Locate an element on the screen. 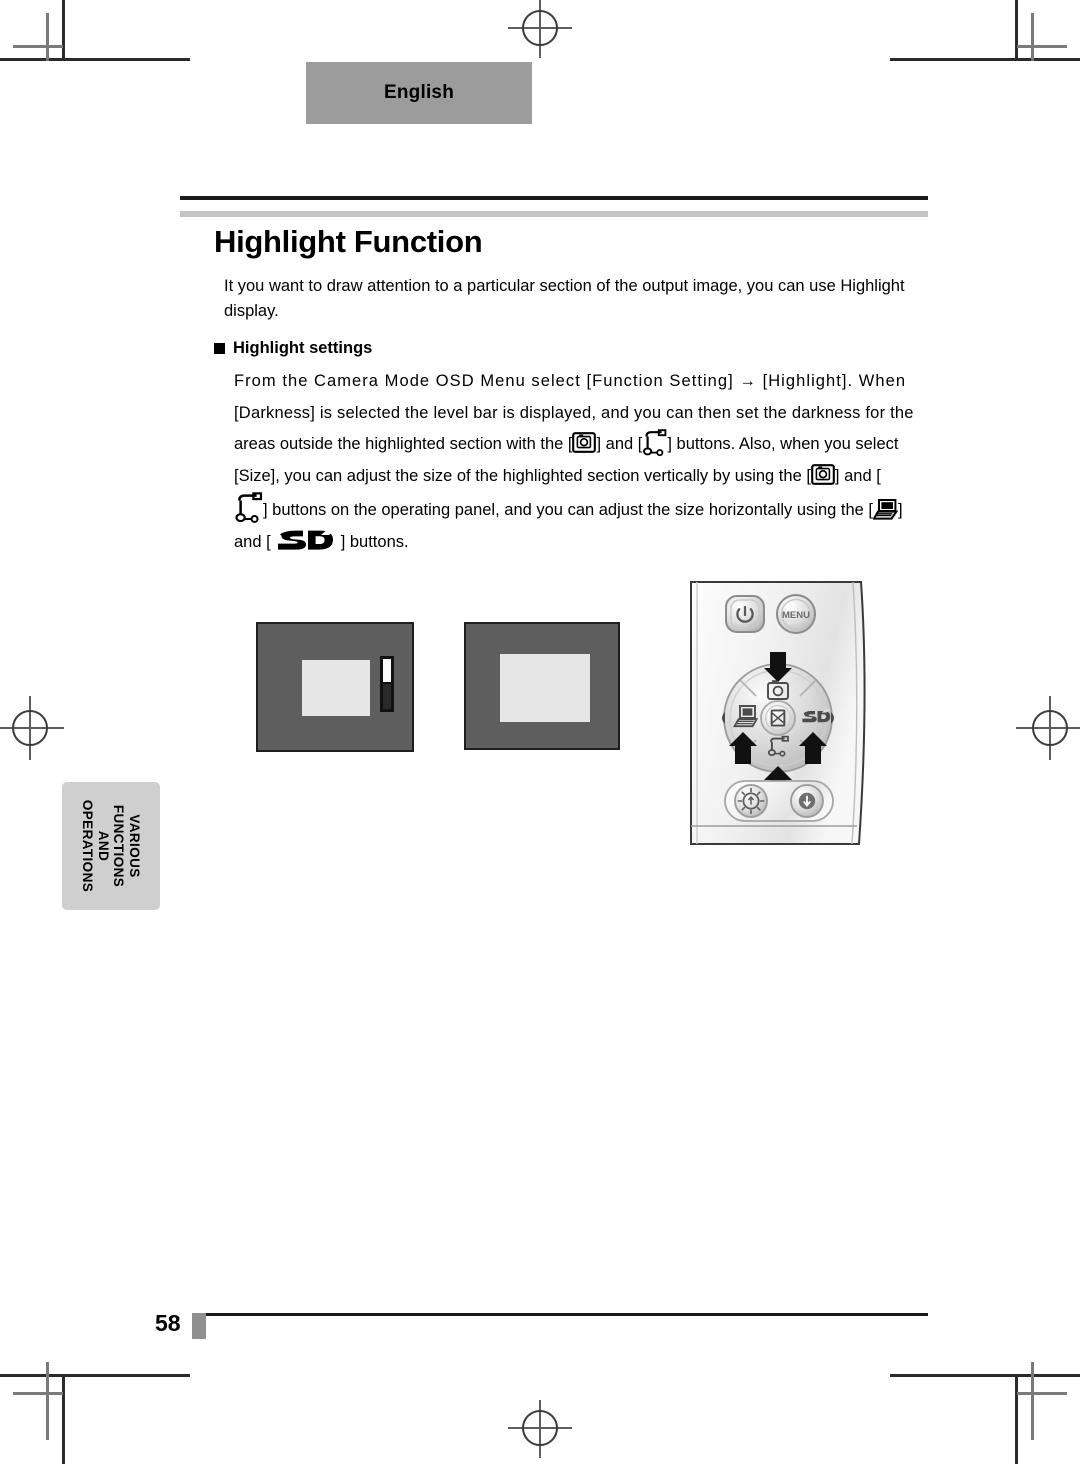  section-side-tab: VARIOUS FUNCTIONS AND OPERATIONS is located at coordinates (111, 846).